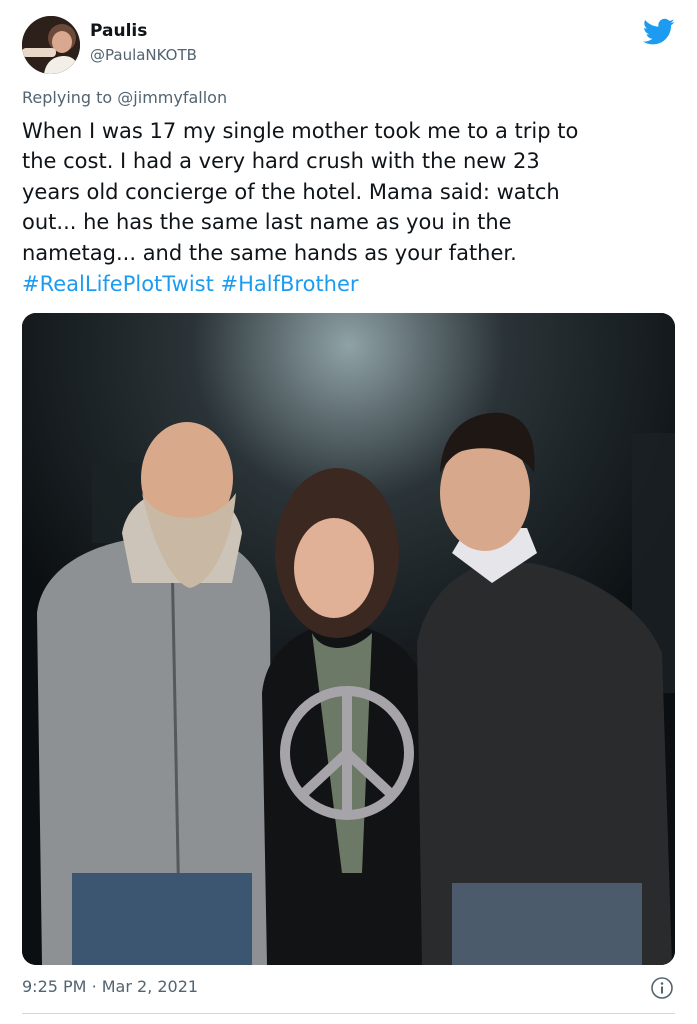  Describe the element at coordinates (118, 284) in the screenshot. I see `hashtag-link: #RealLifePlotTwist` at that location.